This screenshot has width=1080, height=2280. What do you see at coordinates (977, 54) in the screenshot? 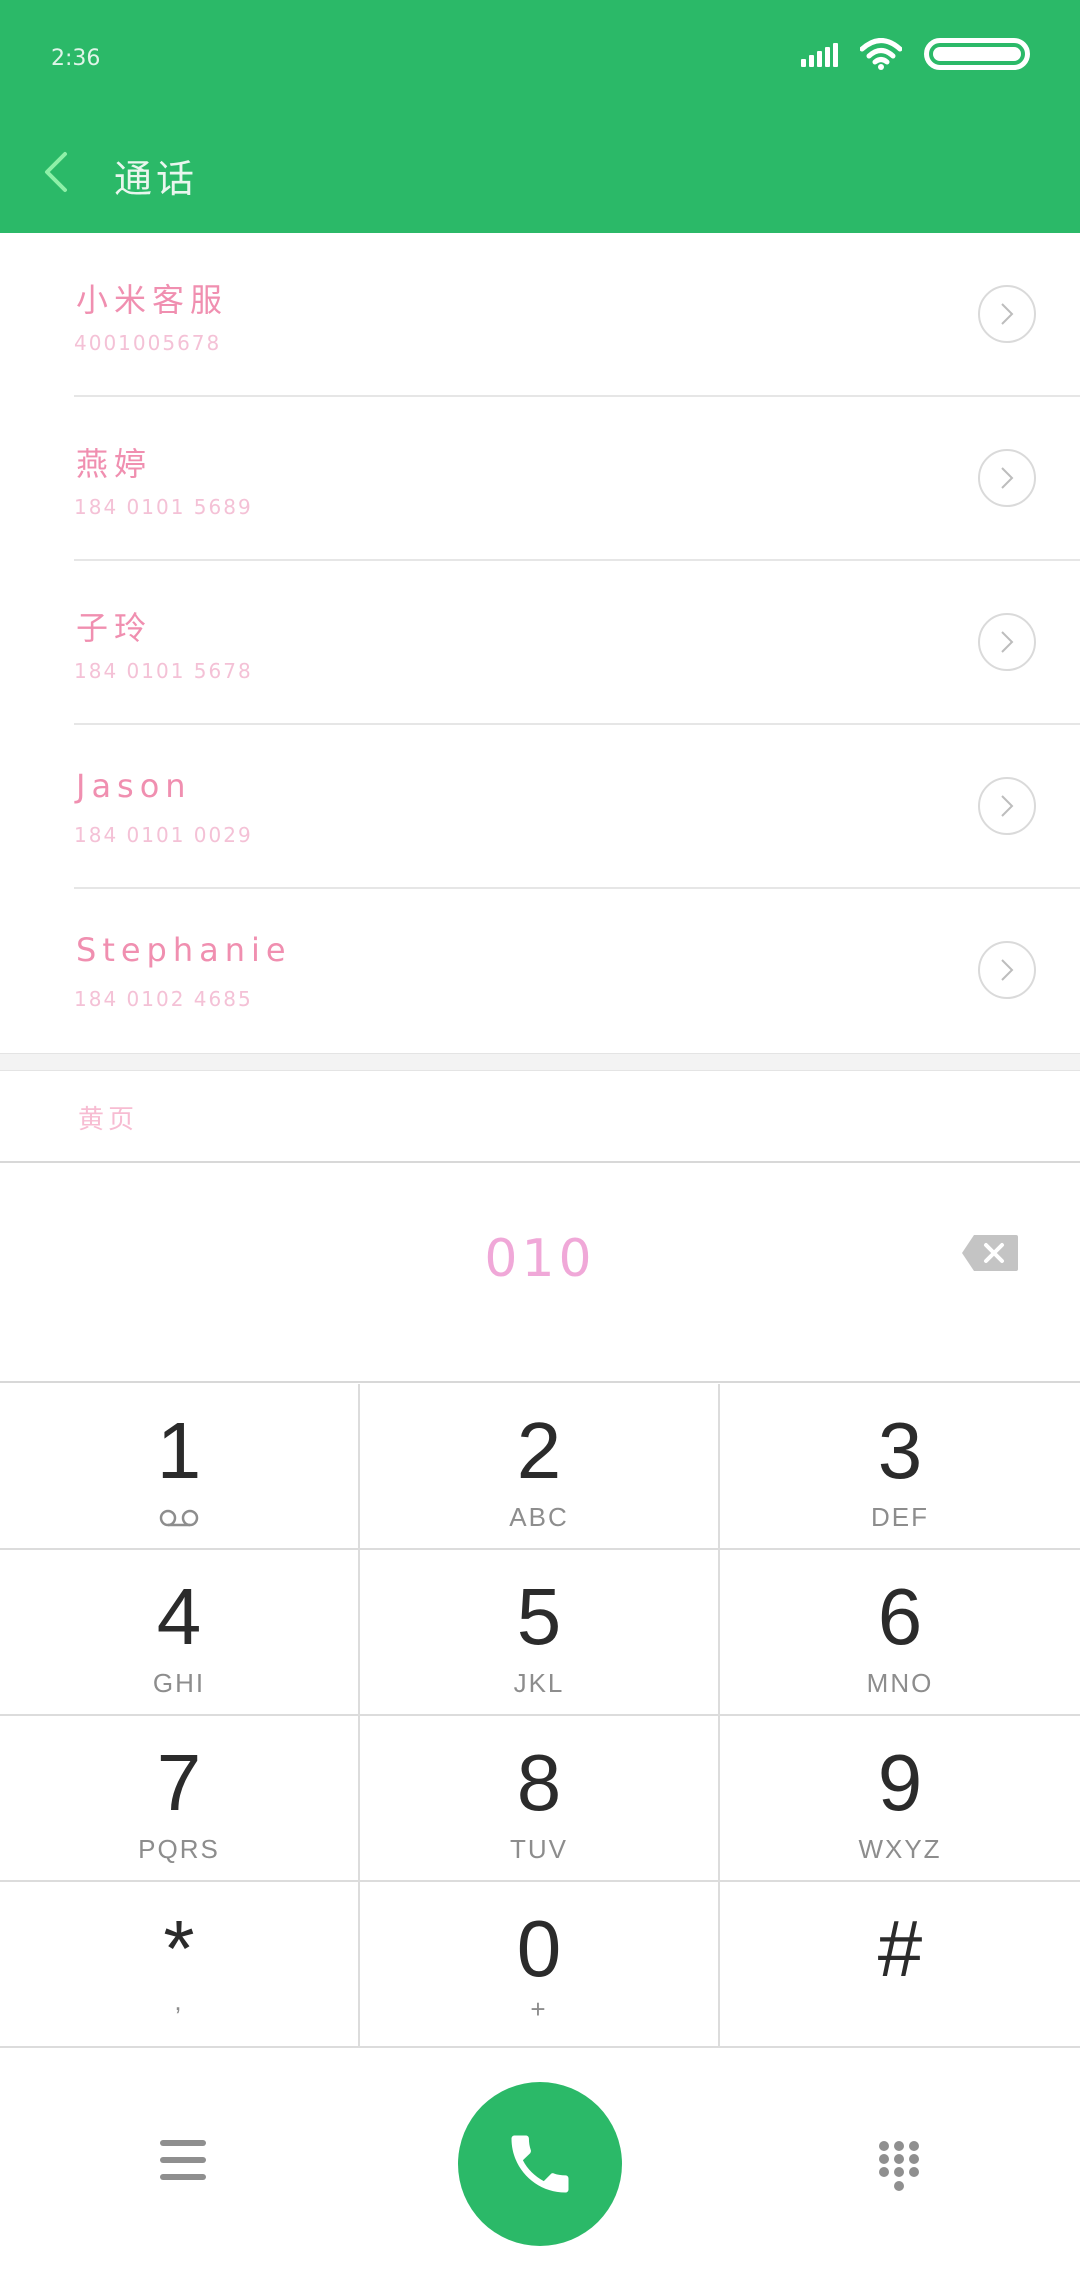
I see `battery-icon` at bounding box center [977, 54].